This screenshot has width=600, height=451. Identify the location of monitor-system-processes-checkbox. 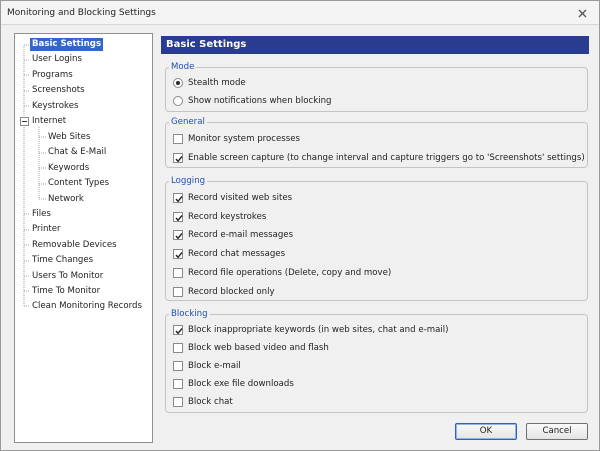
(178, 138).